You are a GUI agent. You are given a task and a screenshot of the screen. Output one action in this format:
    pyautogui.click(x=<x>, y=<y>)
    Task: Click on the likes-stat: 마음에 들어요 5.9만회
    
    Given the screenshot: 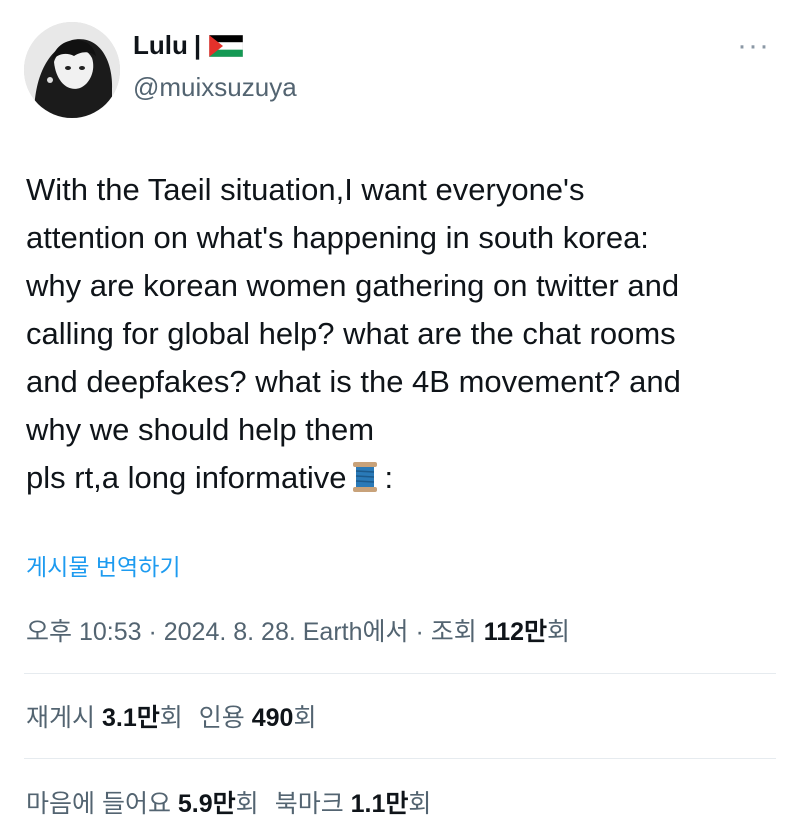 What is the action you would take?
    pyautogui.click(x=142, y=804)
    